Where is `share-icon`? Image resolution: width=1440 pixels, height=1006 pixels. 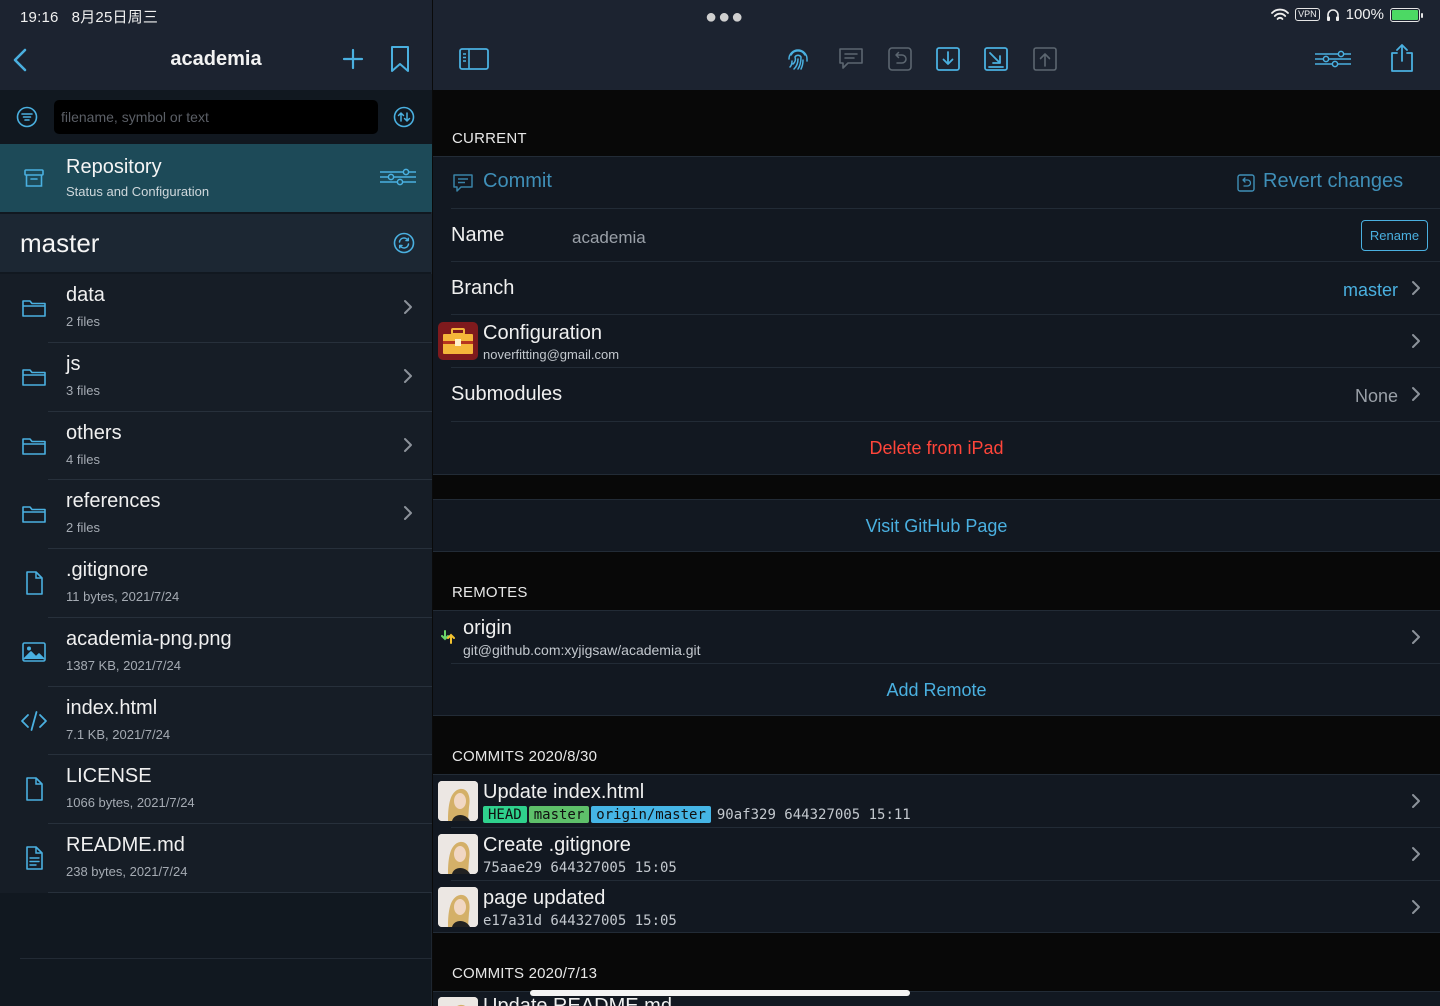 share-icon is located at coordinates (1402, 58).